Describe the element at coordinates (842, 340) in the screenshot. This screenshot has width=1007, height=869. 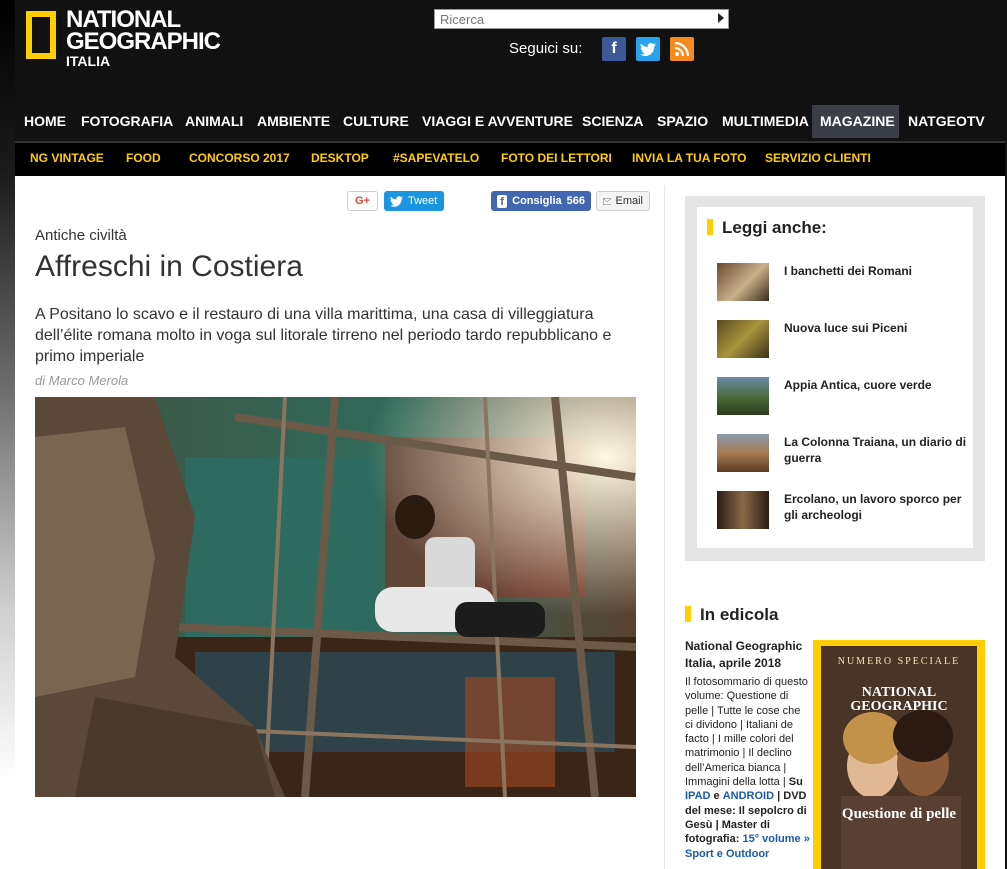
I see `read-more-item: Nuova luce sui Piceni` at that location.